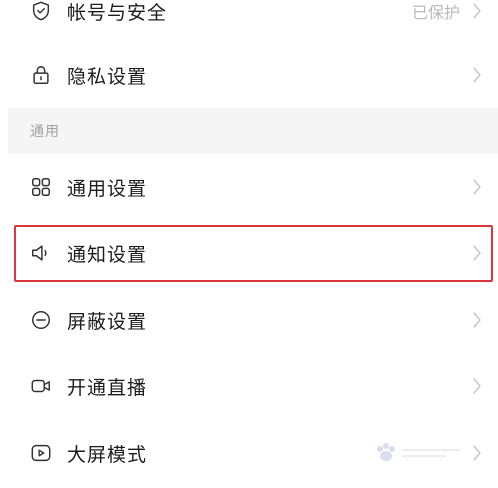 The width and height of the screenshot is (498, 488). What do you see at coordinates (41, 453) in the screenshot?
I see `play-screen-icon` at bounding box center [41, 453].